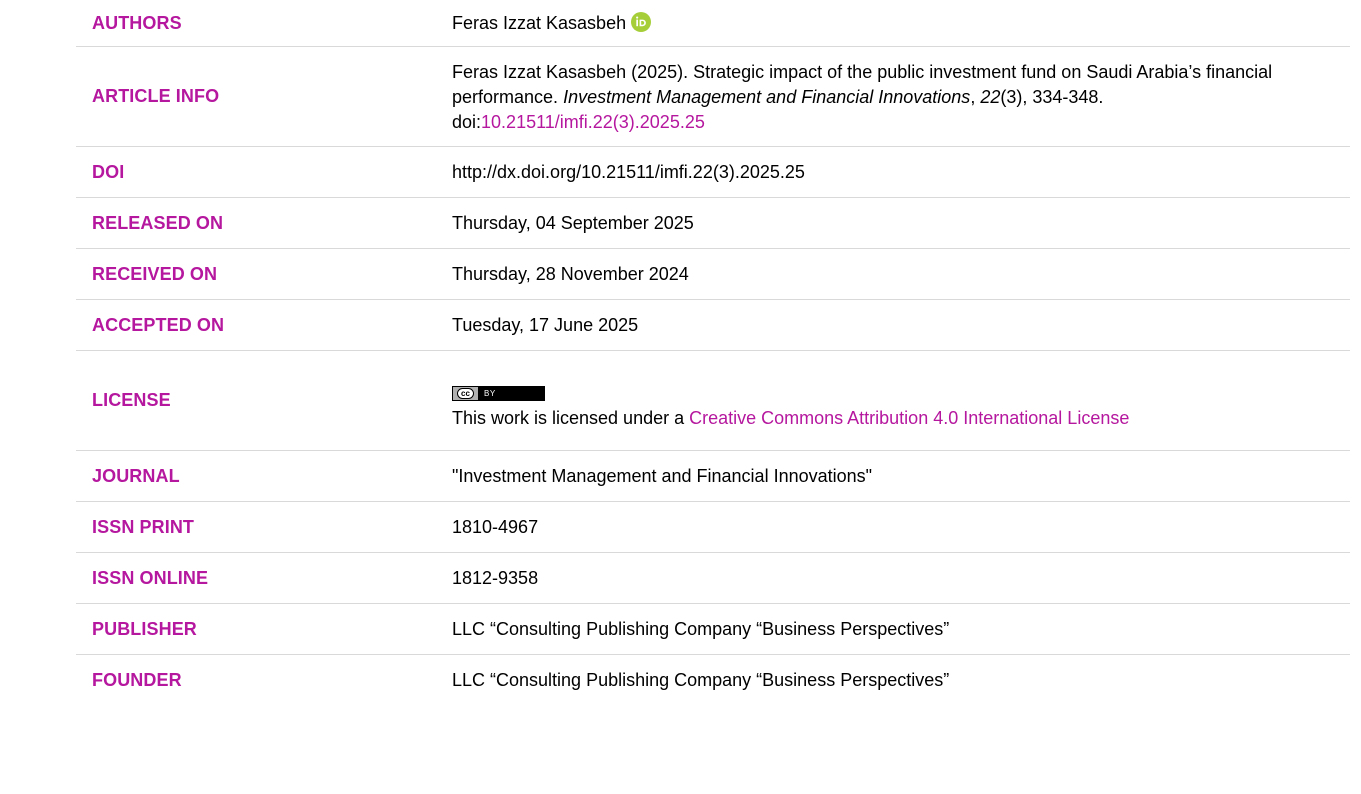 This screenshot has height=794, width=1361. I want to click on received-value: Thursday, 28 November 2024, so click(570, 273).